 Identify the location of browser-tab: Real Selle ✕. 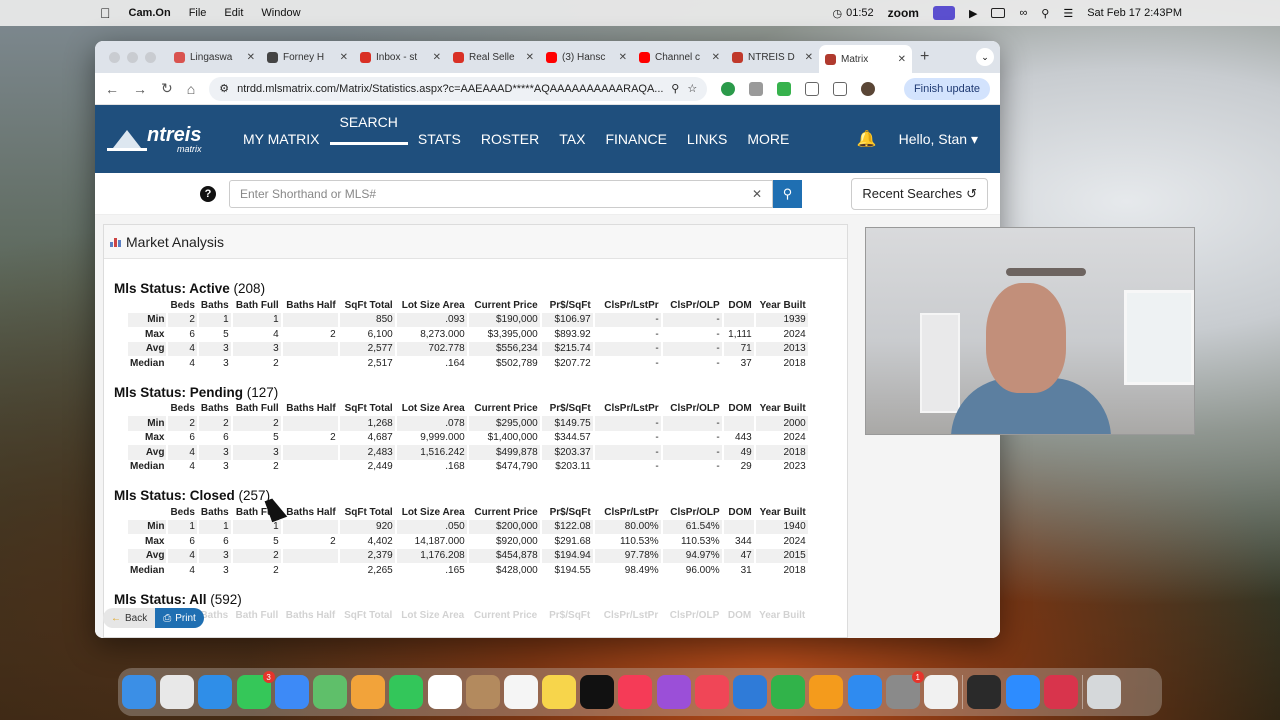
(493, 57).